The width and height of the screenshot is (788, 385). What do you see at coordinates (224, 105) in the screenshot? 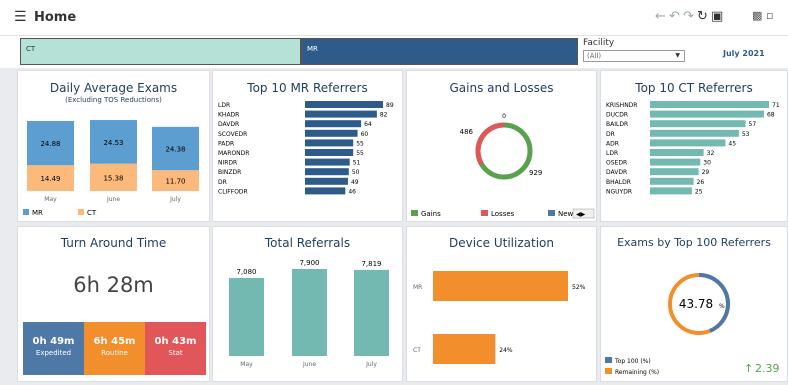
I see `mr-referrer-category-label: LDR` at bounding box center [224, 105].